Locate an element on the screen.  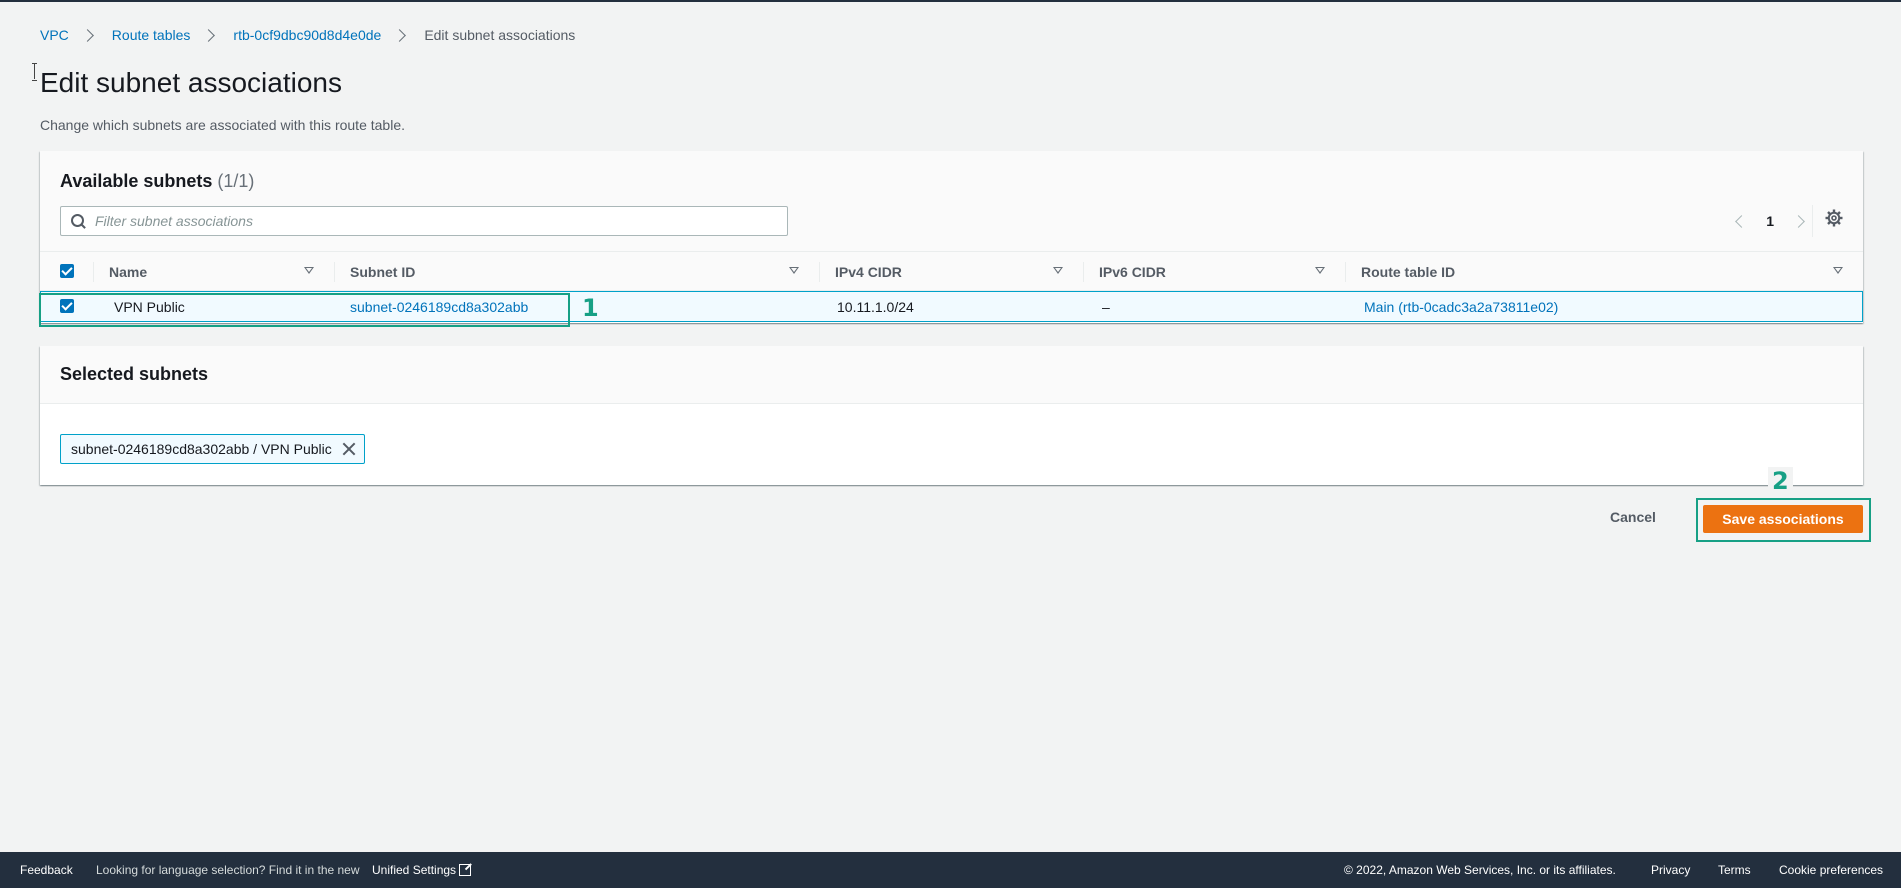
cell-ipv6-cidr: – is located at coordinates (1106, 306).